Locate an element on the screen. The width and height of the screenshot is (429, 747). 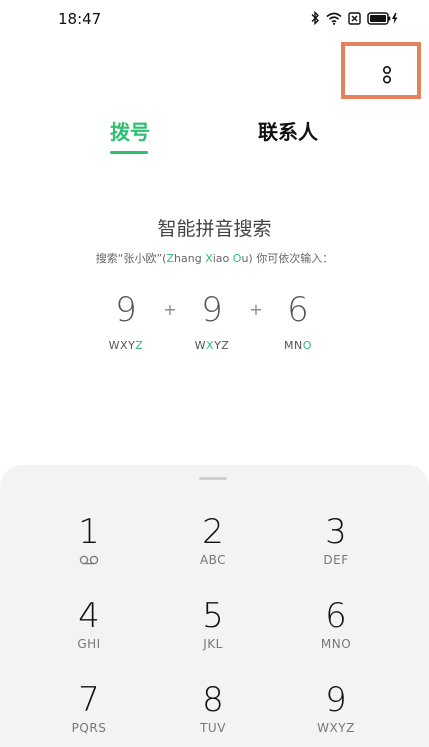
pinyin-search-subtitle: 搜索“张小欧”(Zhang Xiao Ou) 你可依次输入： is located at coordinates (214, 258).